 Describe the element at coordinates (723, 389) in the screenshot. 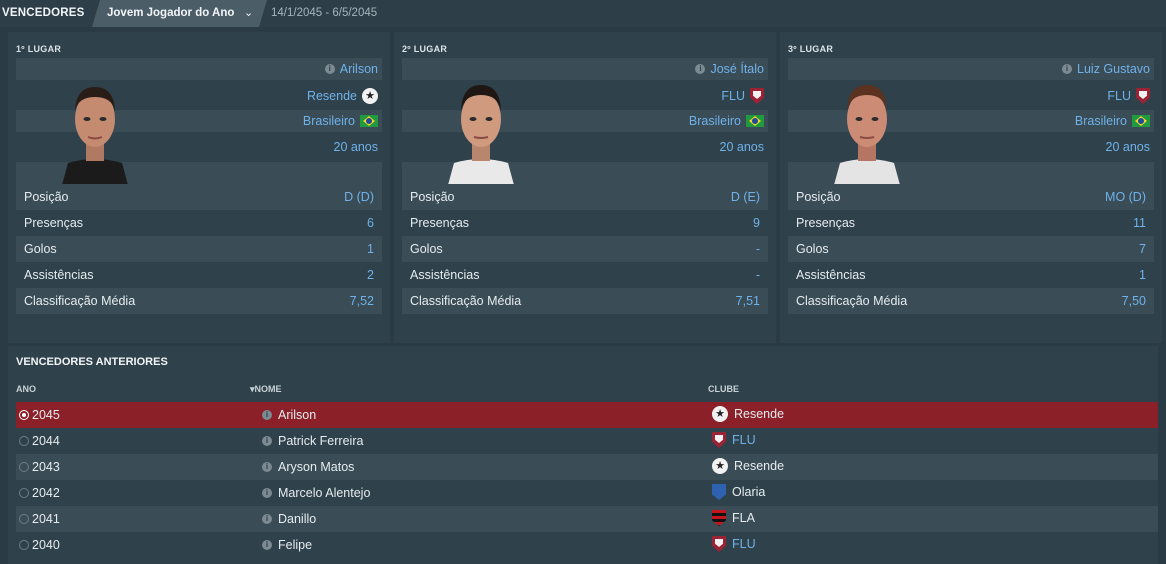

I see `column-header-club: CLUBE` at that location.